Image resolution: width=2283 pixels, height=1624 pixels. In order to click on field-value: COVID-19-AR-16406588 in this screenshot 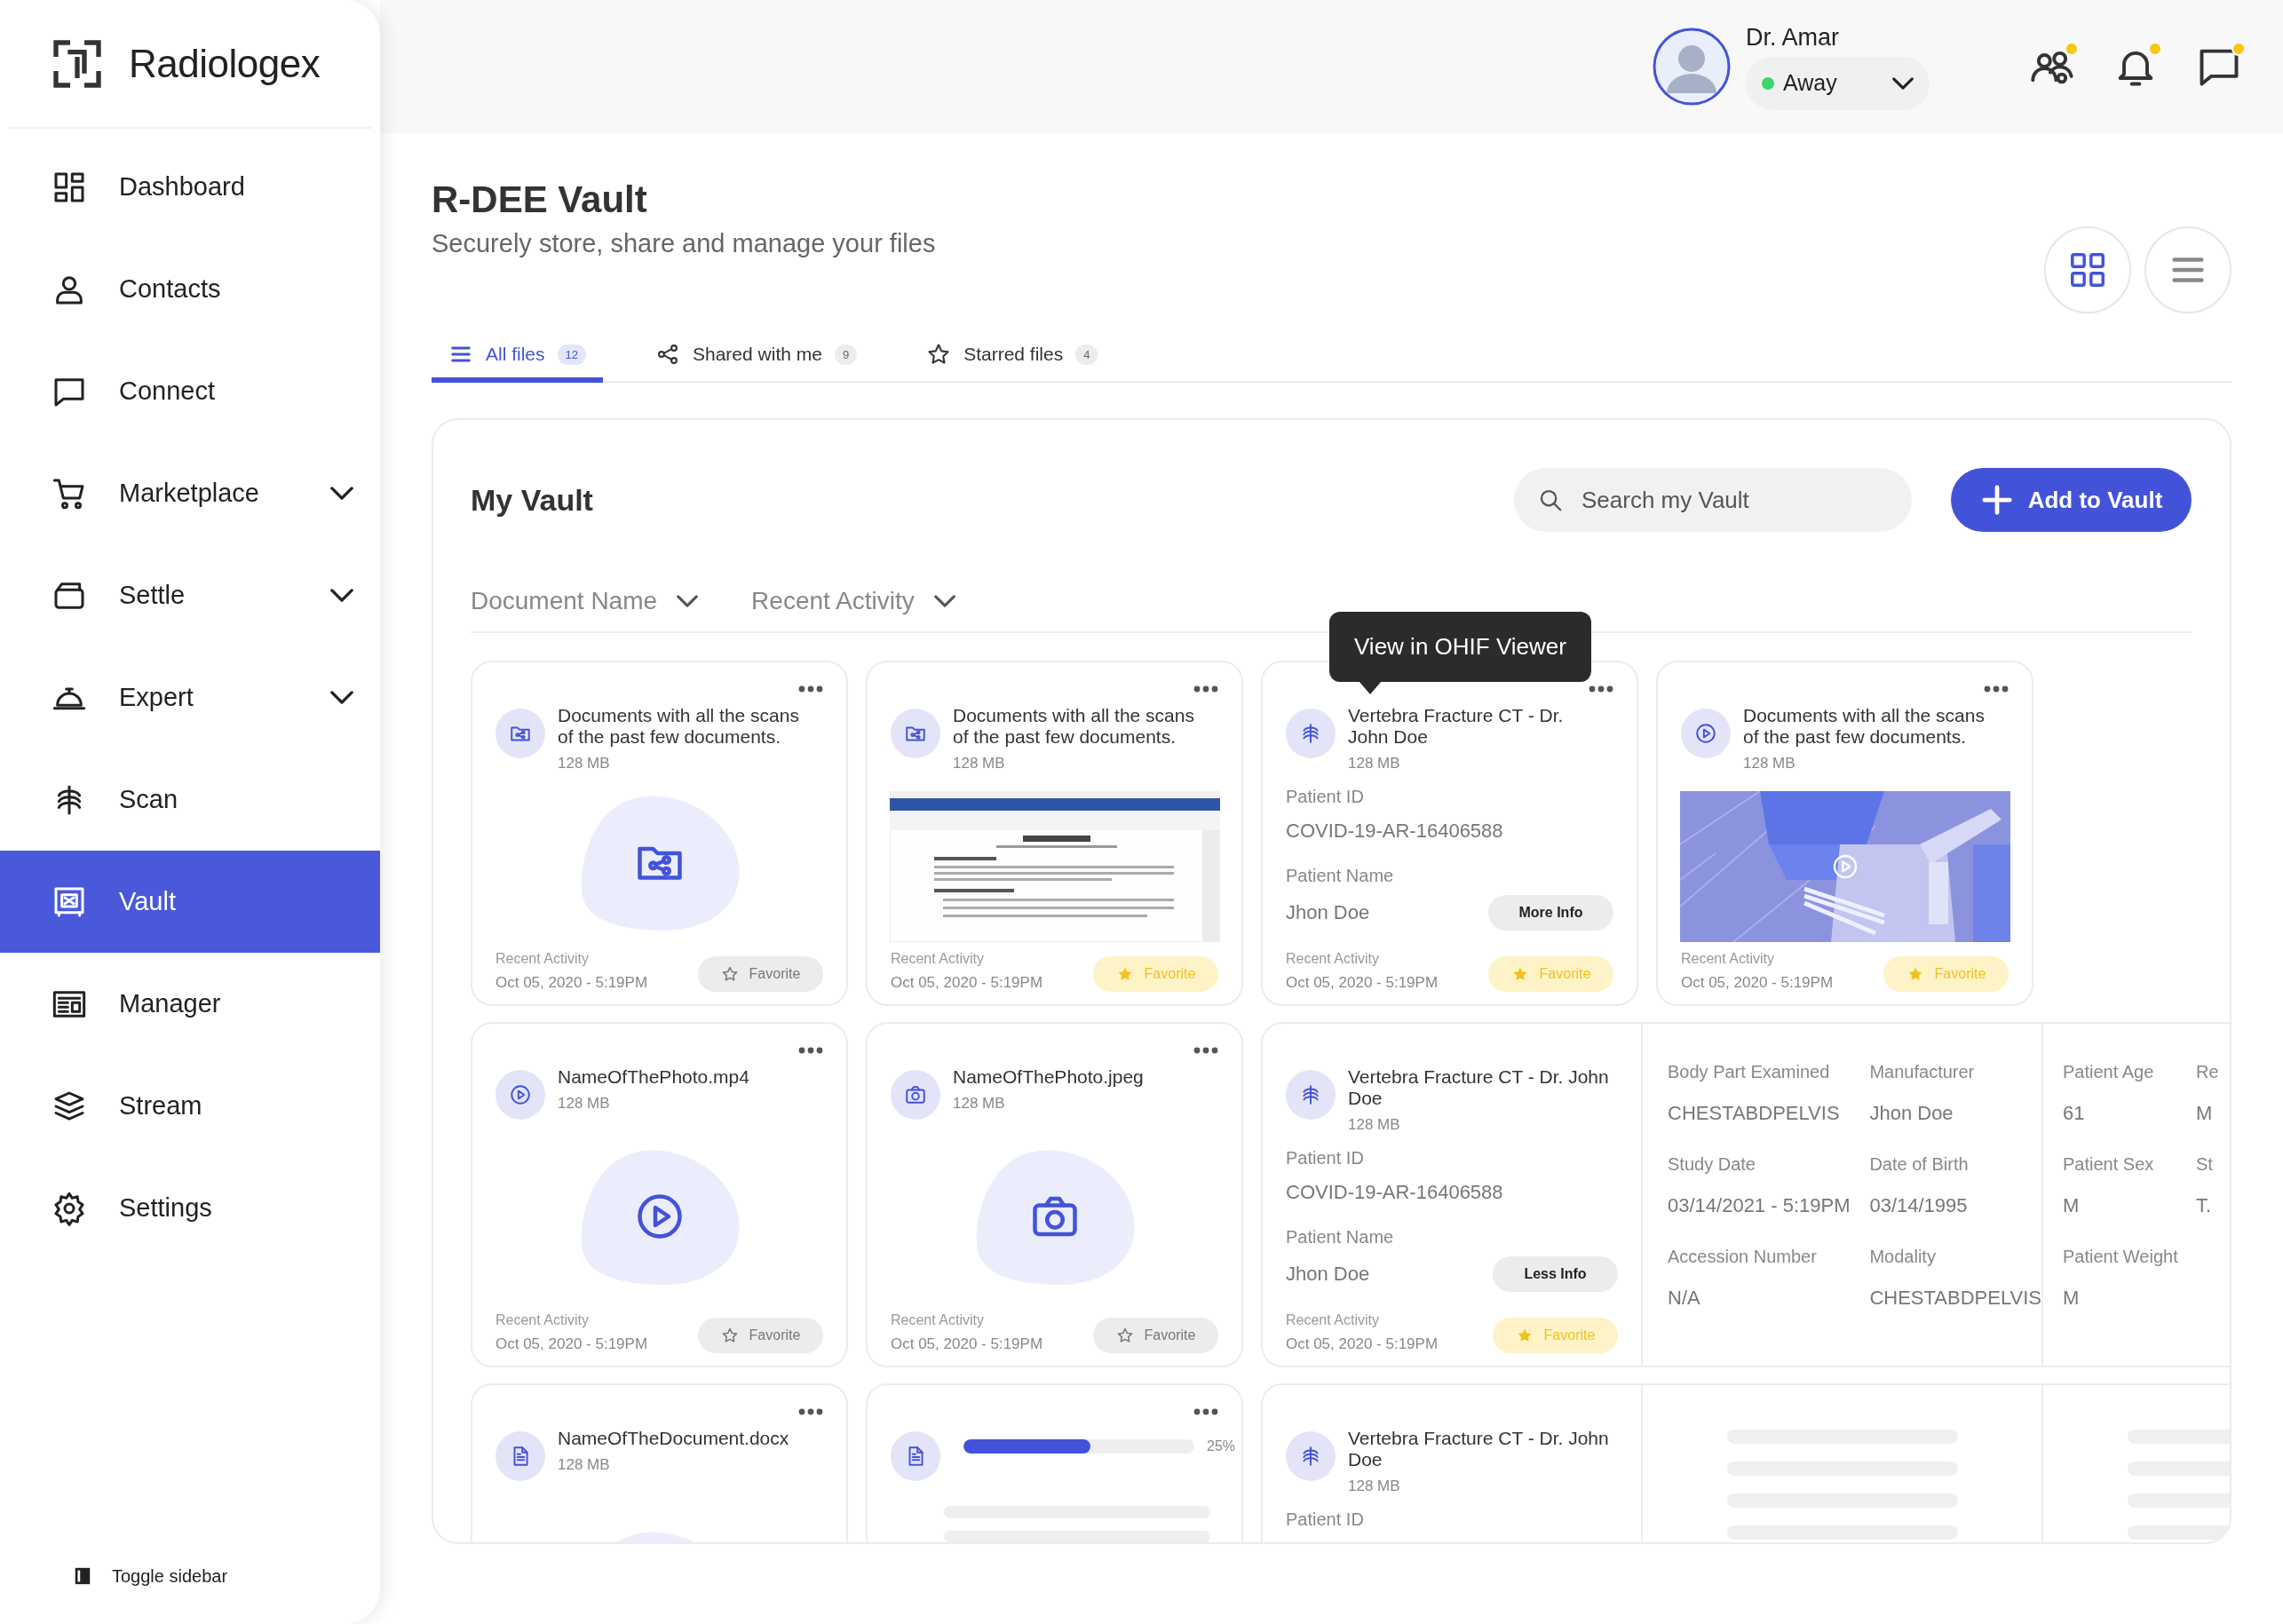, I will do `click(1395, 831)`.